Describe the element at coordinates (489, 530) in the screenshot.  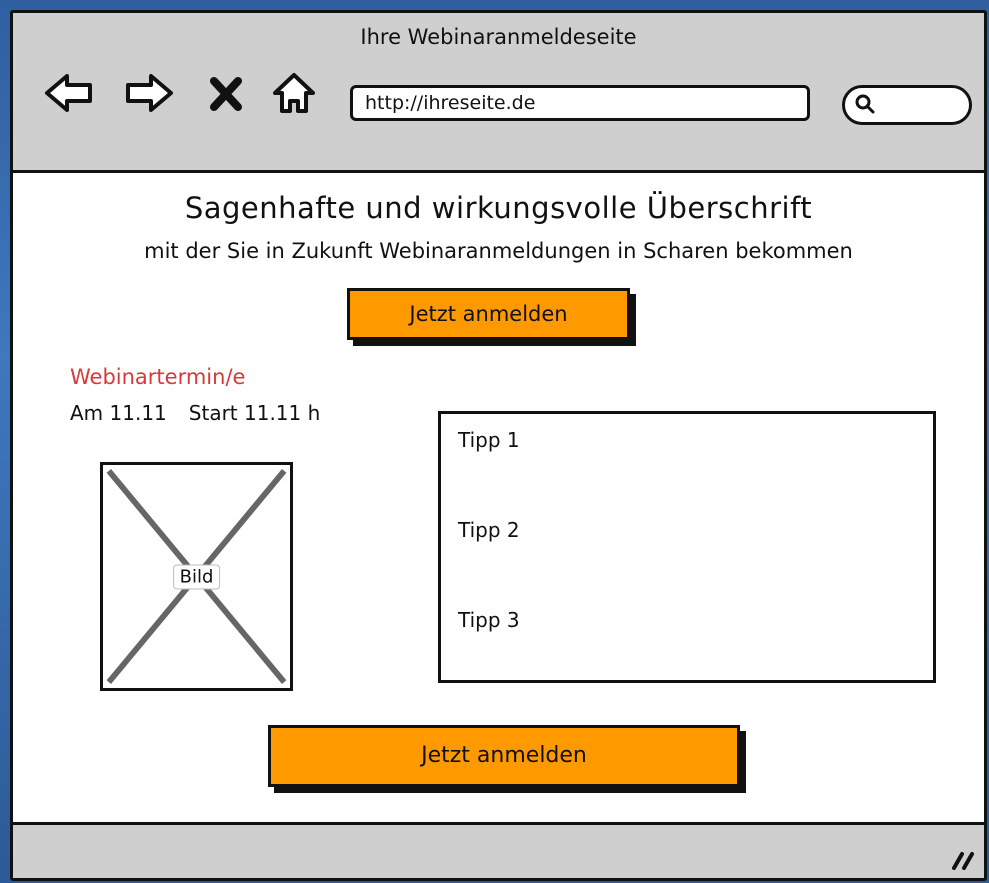
I see `list-item: Tipp 2` at that location.